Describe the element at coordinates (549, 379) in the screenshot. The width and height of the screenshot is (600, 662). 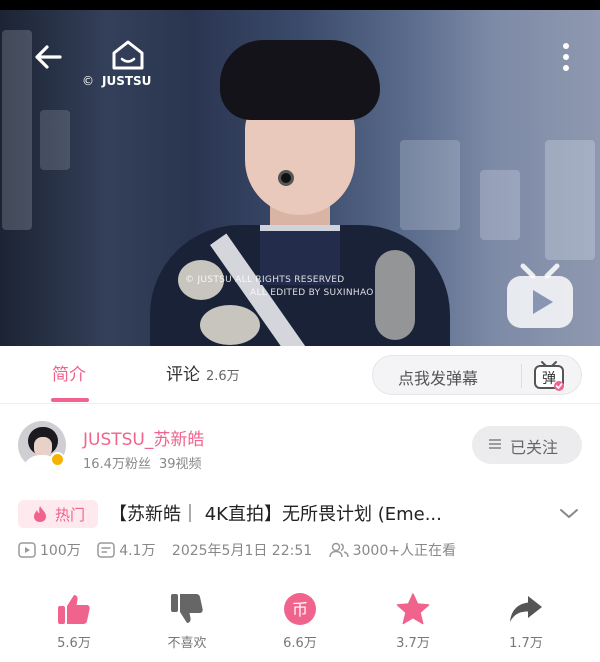
I see `svg-text: 弹` at that location.